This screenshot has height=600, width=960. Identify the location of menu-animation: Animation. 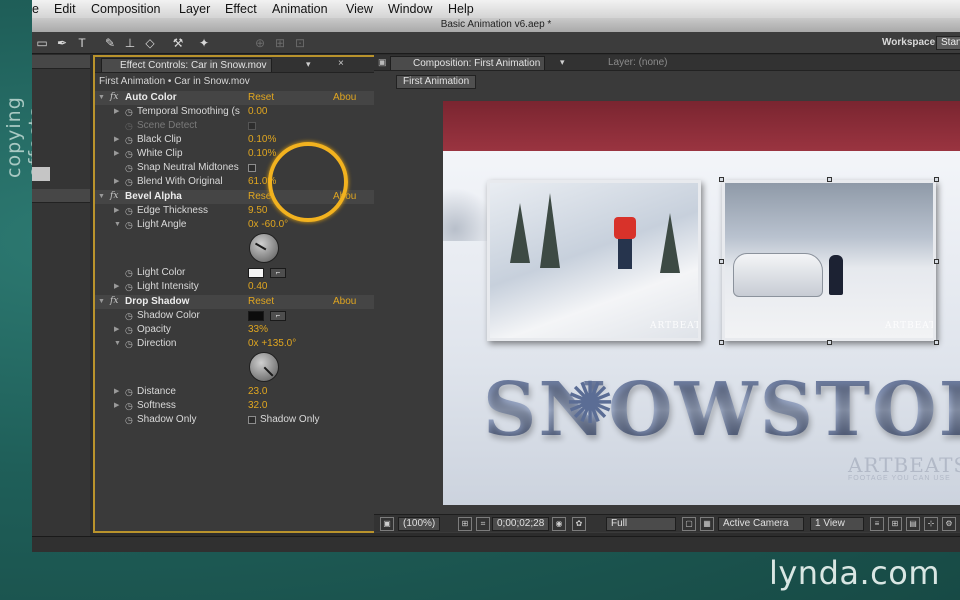
(300, 9).